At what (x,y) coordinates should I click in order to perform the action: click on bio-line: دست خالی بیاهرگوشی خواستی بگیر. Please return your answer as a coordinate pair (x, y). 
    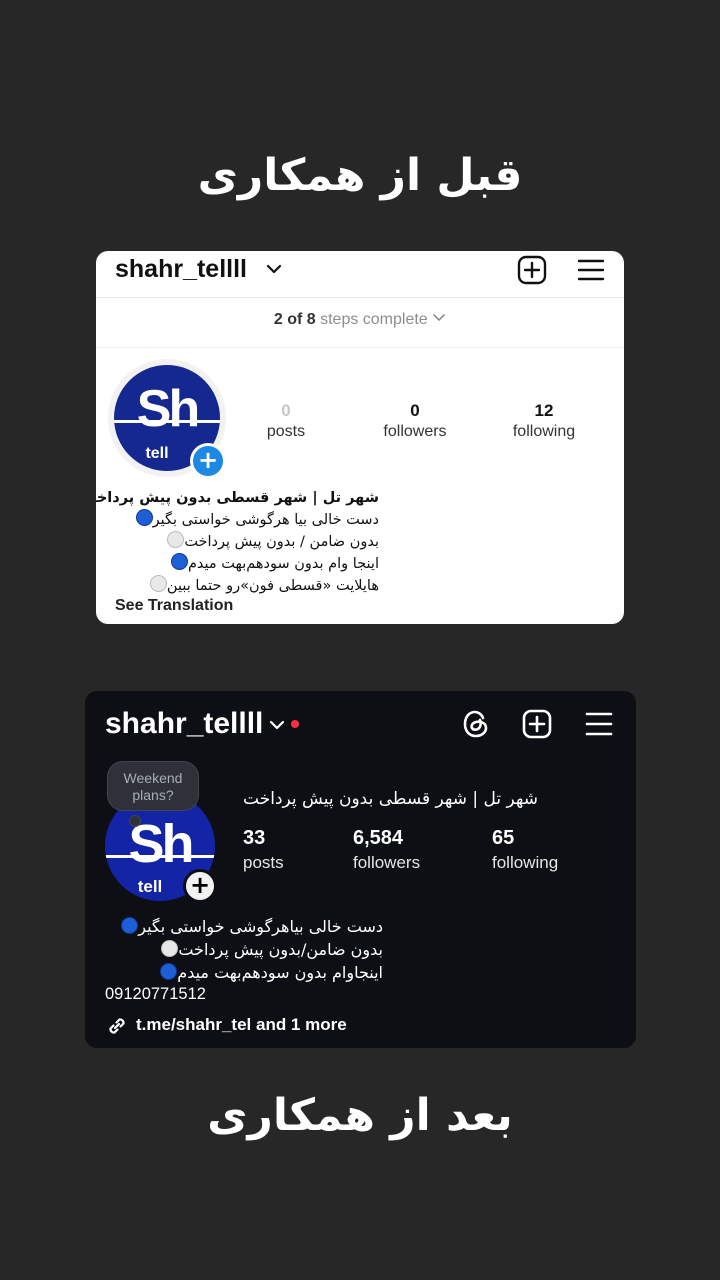
    Looking at the image, I should click on (234, 926).